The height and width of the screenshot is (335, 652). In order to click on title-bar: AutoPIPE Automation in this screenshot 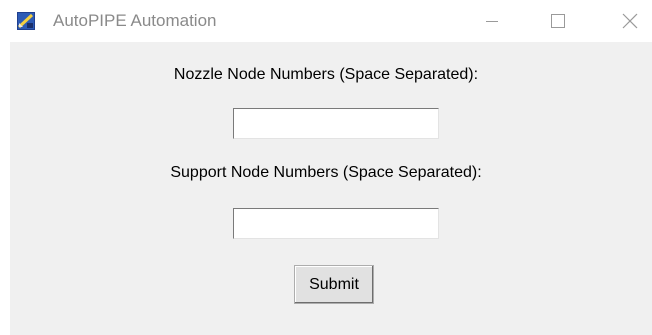, I will do `click(326, 21)`.